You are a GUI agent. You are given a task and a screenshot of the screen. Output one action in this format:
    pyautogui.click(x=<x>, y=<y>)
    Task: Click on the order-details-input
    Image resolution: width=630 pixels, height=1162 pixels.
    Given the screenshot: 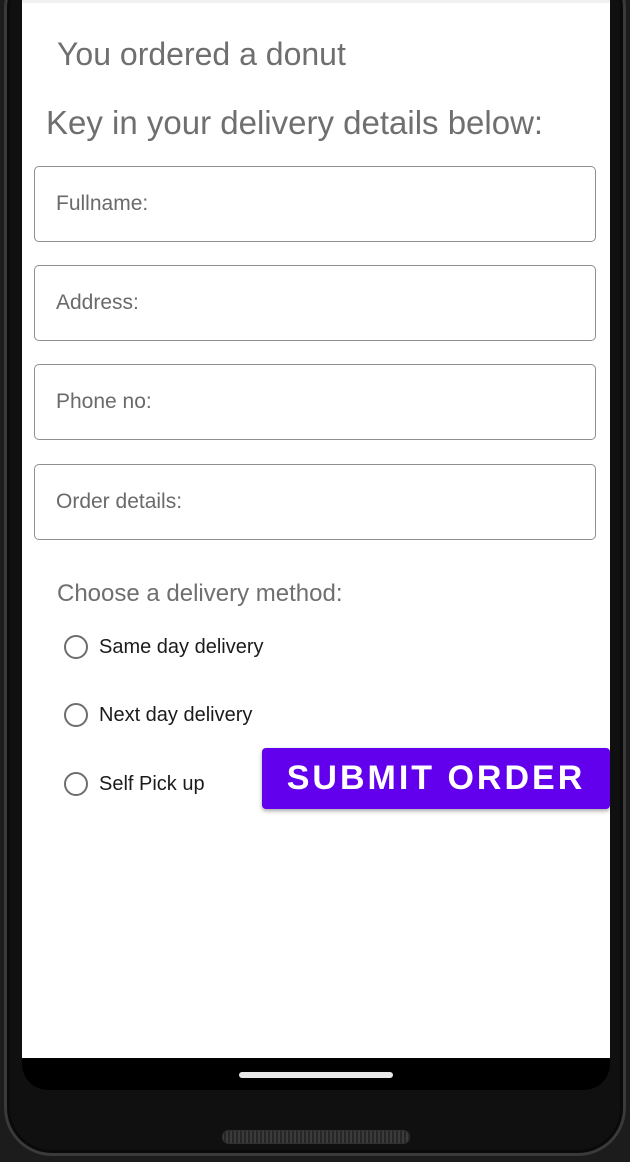 What is the action you would take?
    pyautogui.click(x=315, y=502)
    